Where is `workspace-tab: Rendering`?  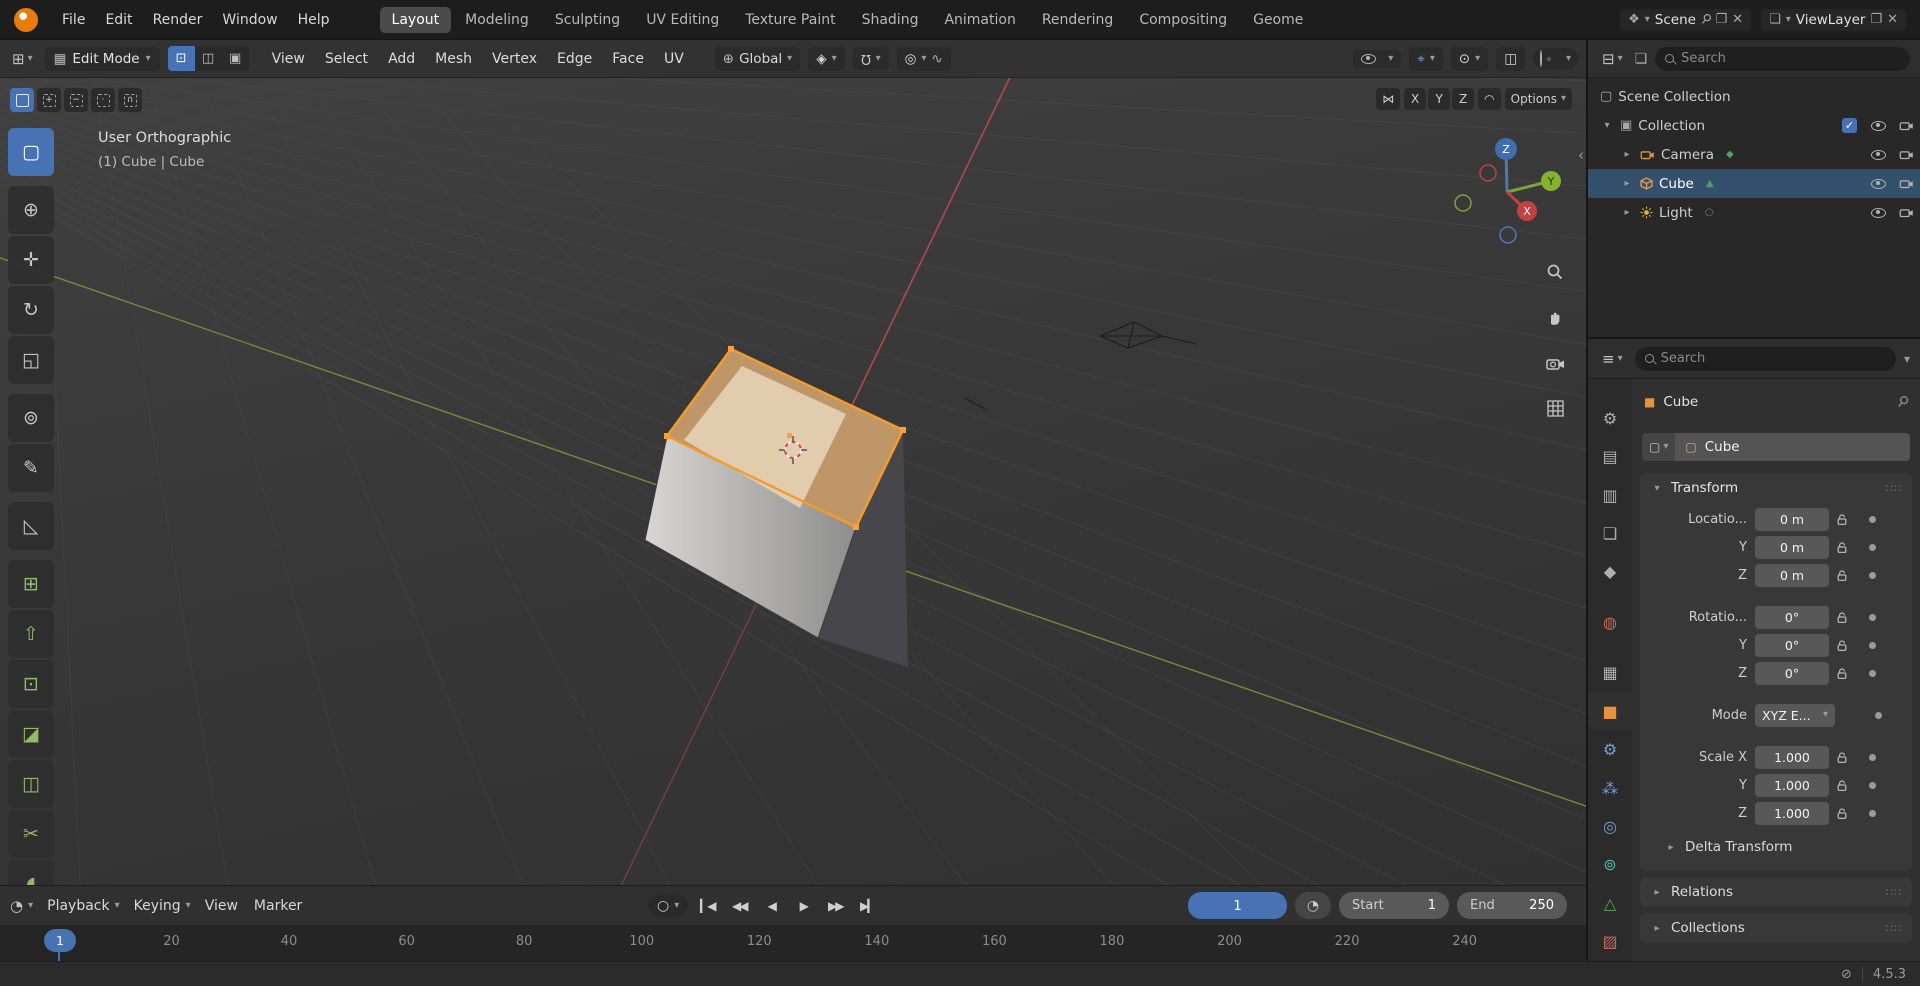
workspace-tab: Rendering is located at coordinates (1078, 20).